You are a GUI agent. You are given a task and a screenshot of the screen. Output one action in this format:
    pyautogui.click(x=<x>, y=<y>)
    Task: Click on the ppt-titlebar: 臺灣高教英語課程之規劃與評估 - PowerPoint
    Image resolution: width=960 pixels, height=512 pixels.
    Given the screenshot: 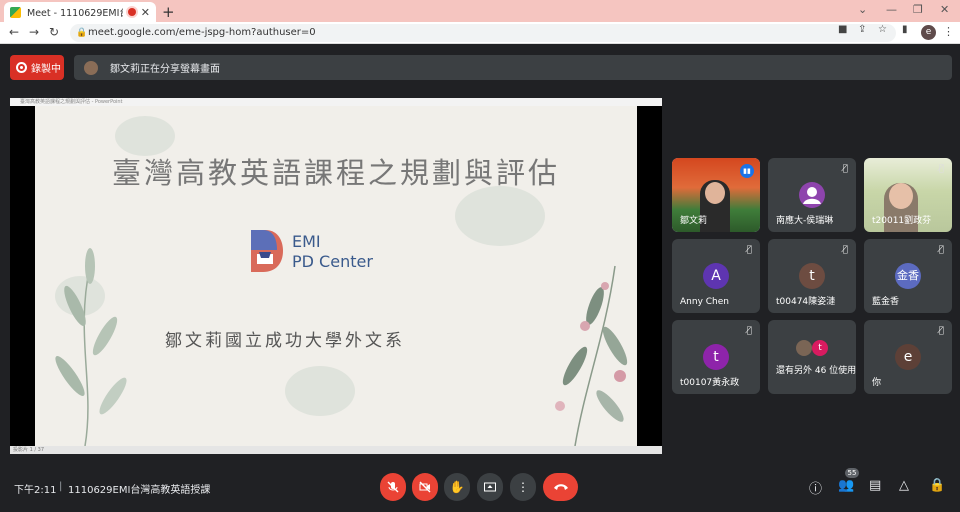 What is the action you would take?
    pyautogui.click(x=336, y=102)
    